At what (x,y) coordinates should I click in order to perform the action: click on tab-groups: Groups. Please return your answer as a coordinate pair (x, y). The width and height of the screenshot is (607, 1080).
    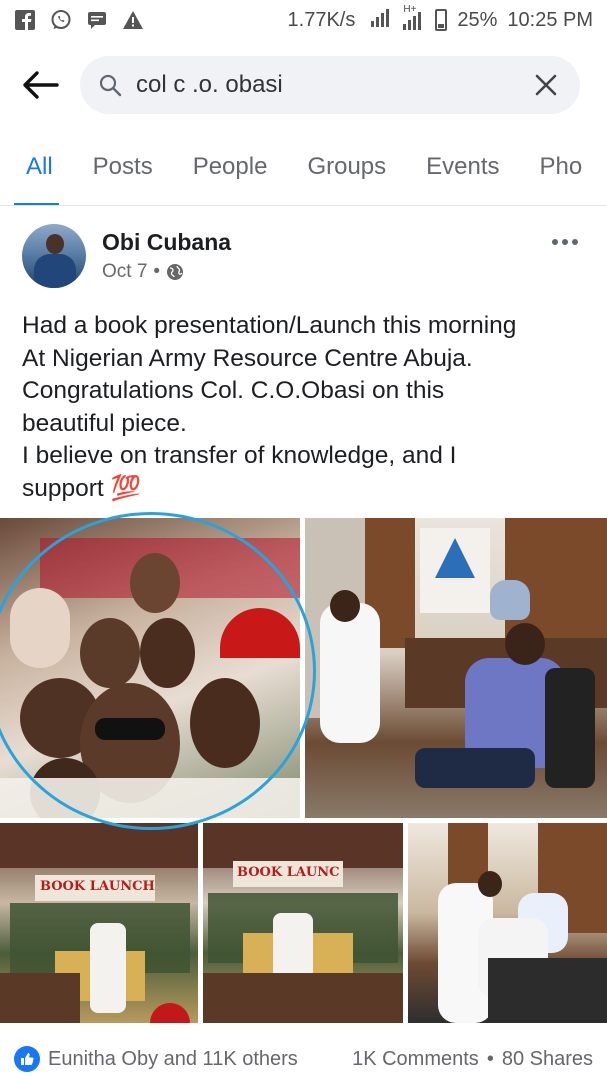
    Looking at the image, I should click on (346, 166).